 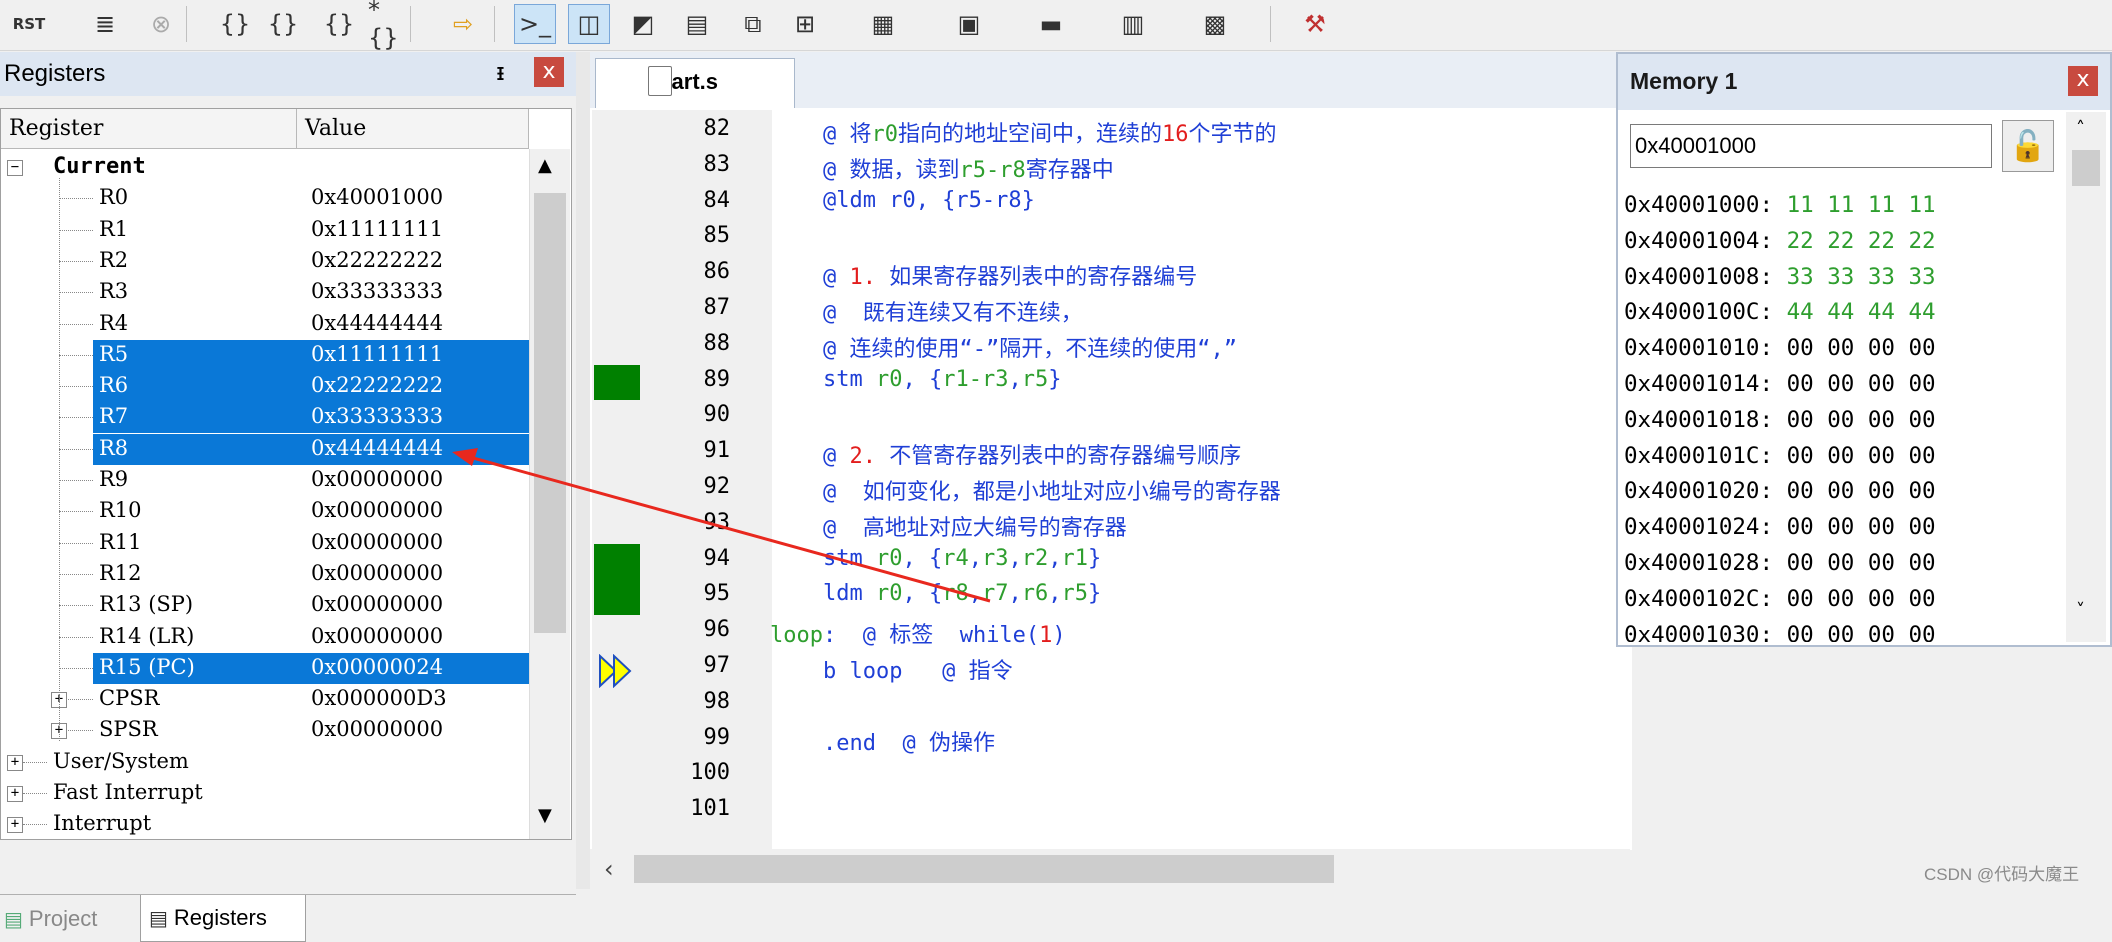 What do you see at coordinates (265, 261) in the screenshot?
I see `register-row: R2 0x22222222` at bounding box center [265, 261].